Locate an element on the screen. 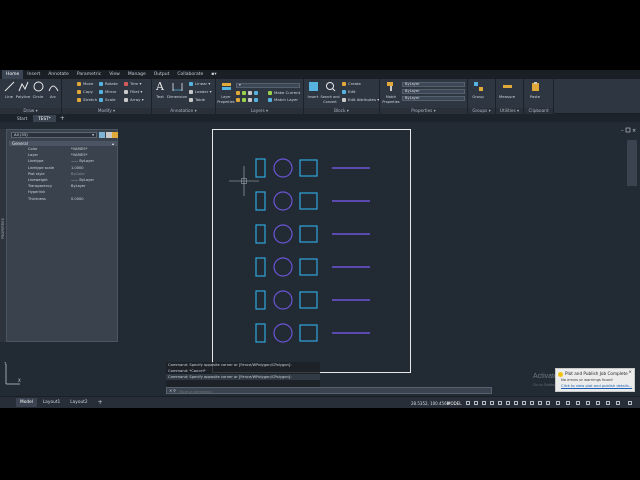 The image size is (640, 480). create-block-button: Create is located at coordinates (351, 84).